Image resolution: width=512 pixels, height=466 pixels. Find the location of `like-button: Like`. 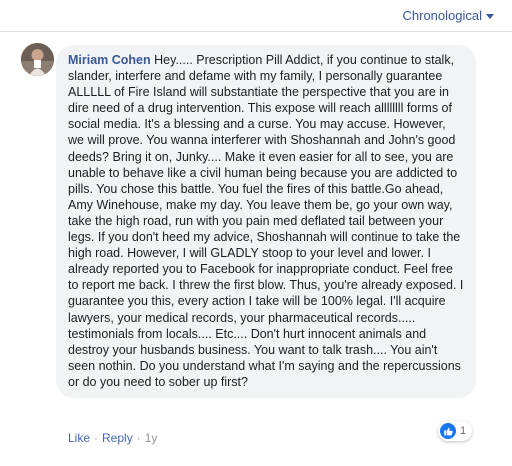

like-button: Like is located at coordinates (79, 438).